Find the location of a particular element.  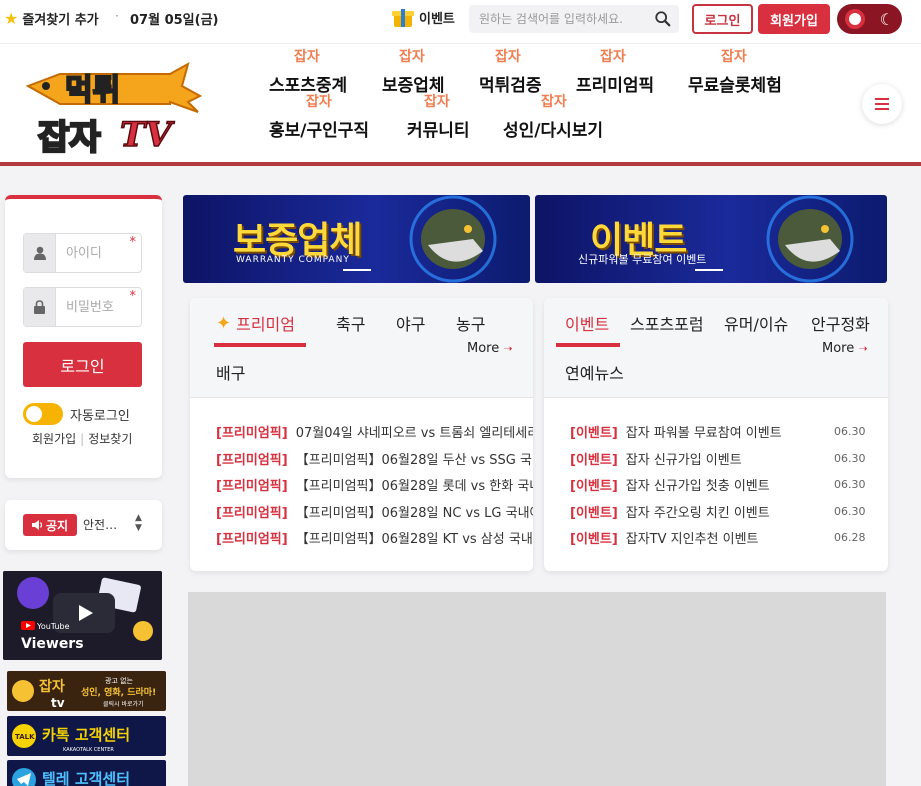

kakao-sub: KAKAOTALK CENTER is located at coordinates (88, 750).